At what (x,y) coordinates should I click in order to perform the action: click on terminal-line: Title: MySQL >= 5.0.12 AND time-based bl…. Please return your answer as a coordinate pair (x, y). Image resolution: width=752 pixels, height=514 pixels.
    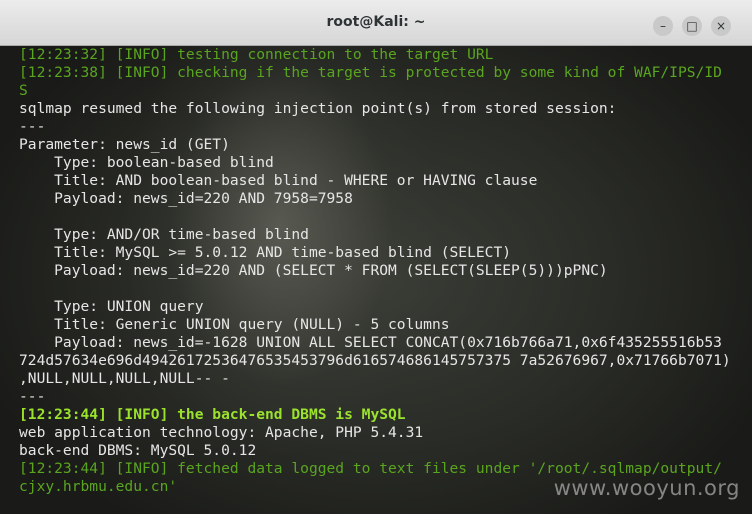
    Looking at the image, I should click on (265, 252).